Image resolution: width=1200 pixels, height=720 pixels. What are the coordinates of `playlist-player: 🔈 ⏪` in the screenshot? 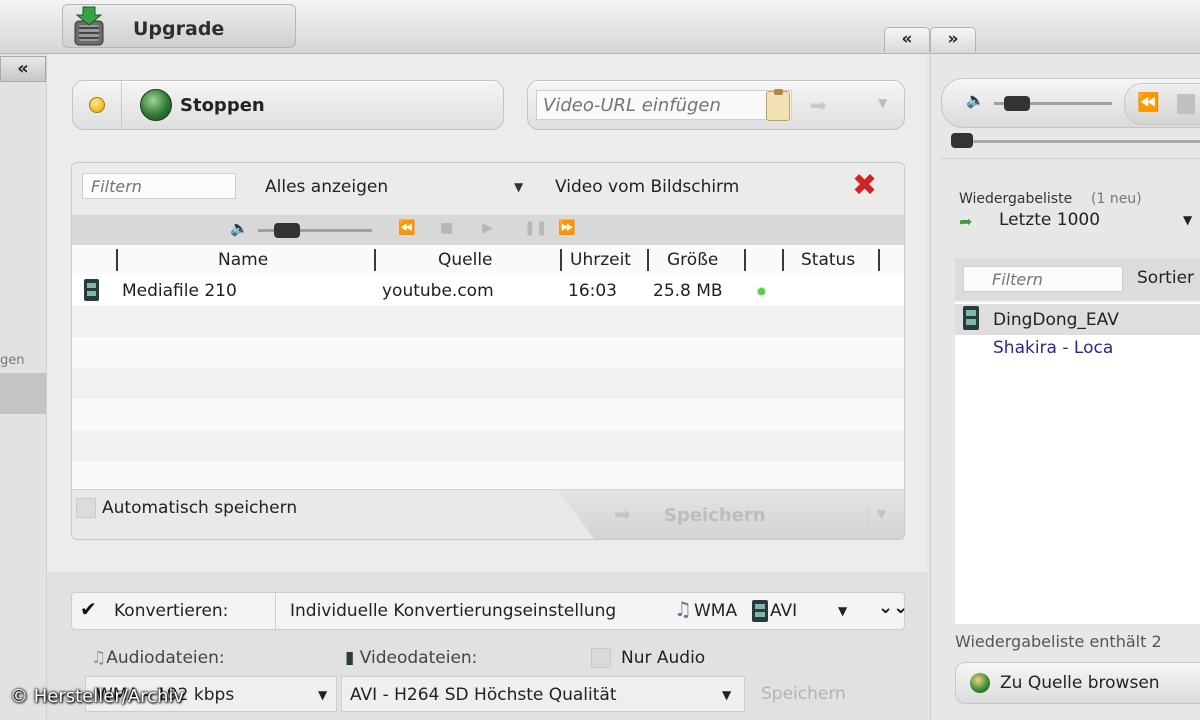 It's located at (1070, 103).